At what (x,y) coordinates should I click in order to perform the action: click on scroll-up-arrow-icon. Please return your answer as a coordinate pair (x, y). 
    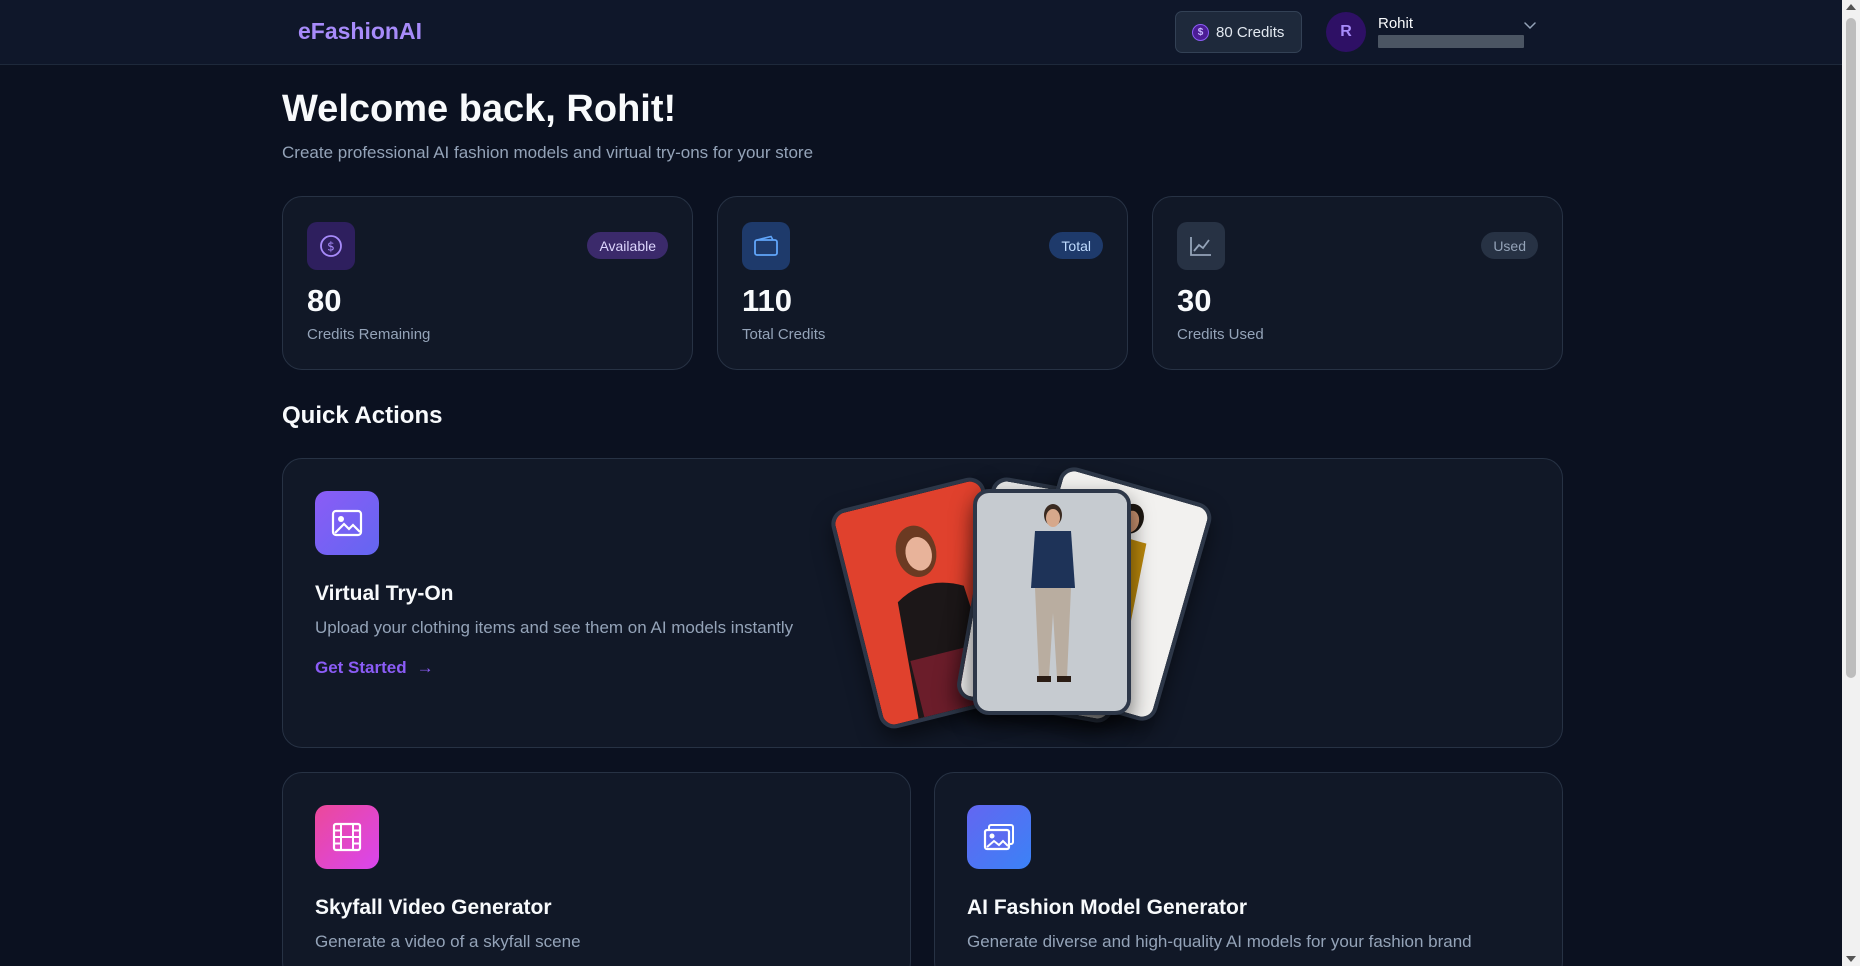
    Looking at the image, I should click on (1851, 7).